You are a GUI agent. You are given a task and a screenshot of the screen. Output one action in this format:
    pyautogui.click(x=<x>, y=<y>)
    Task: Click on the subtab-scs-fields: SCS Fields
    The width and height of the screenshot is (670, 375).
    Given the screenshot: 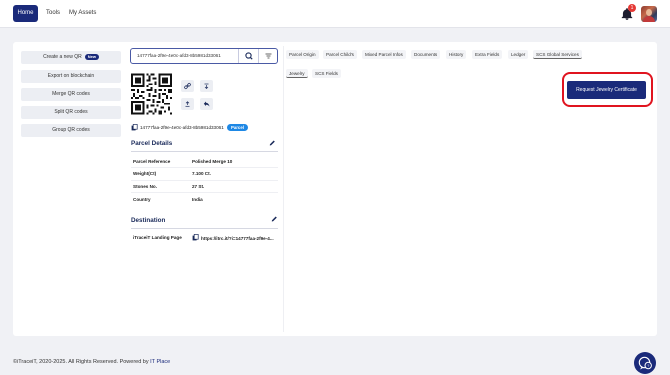 What is the action you would take?
    pyautogui.click(x=326, y=73)
    